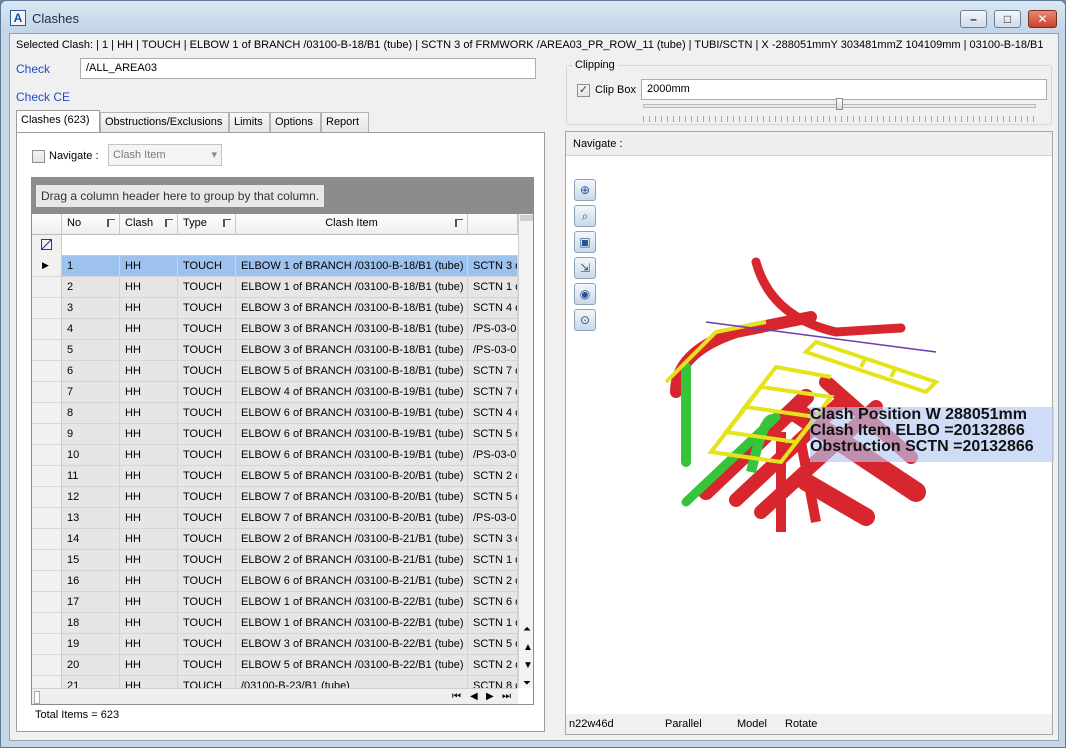 This screenshot has height=748, width=1066. What do you see at coordinates (91, 560) in the screenshot?
I see `cell-no: 15` at bounding box center [91, 560].